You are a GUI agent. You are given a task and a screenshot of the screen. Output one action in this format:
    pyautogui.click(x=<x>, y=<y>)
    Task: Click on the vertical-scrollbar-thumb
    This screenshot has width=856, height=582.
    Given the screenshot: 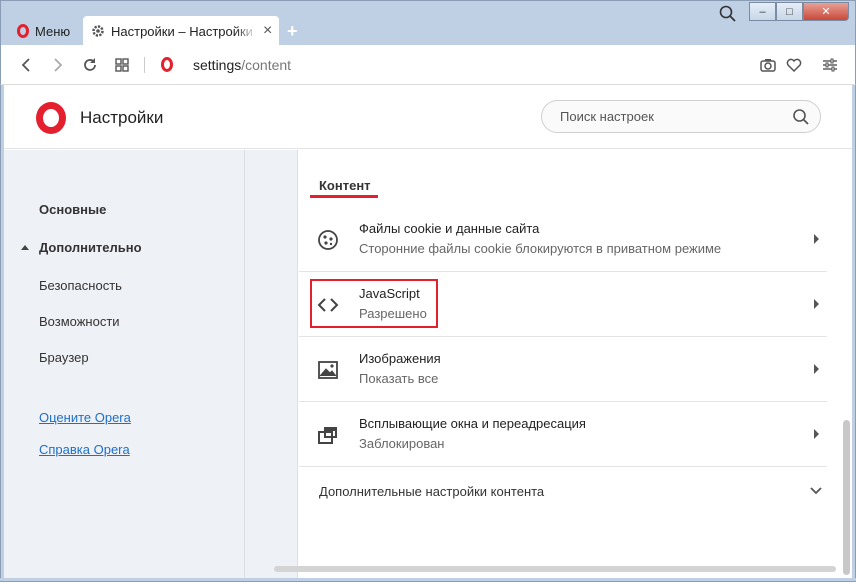 What is the action you would take?
    pyautogui.click(x=846, y=497)
    